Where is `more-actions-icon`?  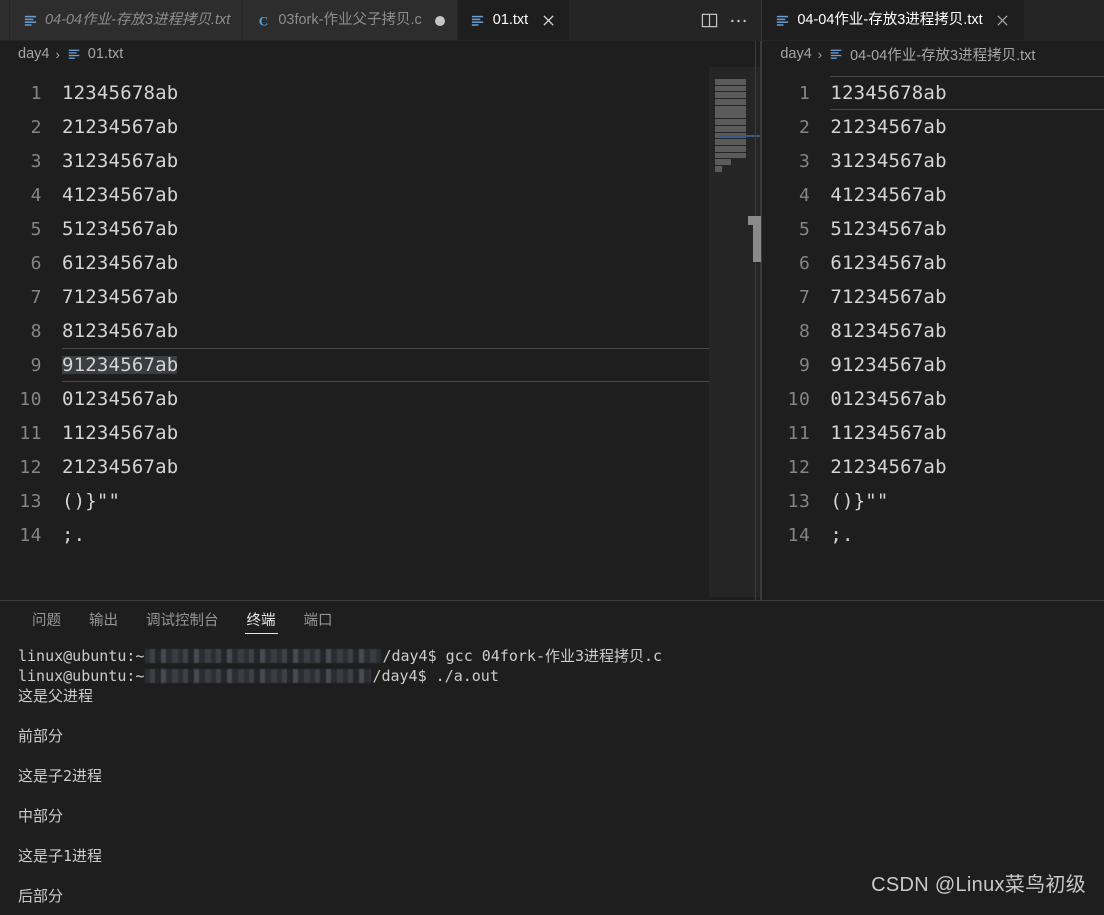
more-actions-icon is located at coordinates (738, 21).